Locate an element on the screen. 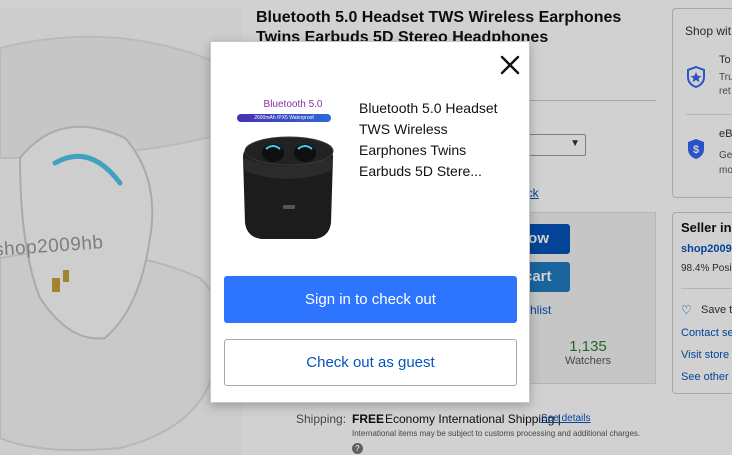 The image size is (732, 455). product-thumbnail: Bluetooth 5.0 2600mAh IPX5 Waterproof is located at coordinates (288, 172).